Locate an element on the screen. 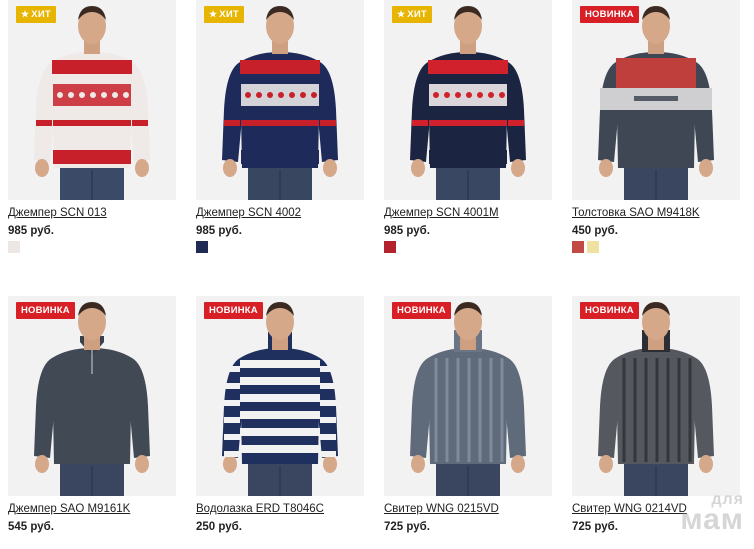  product-card: НОВИНКА Свитер WNG 0214VD 725 руб. is located at coordinates (656, 422).